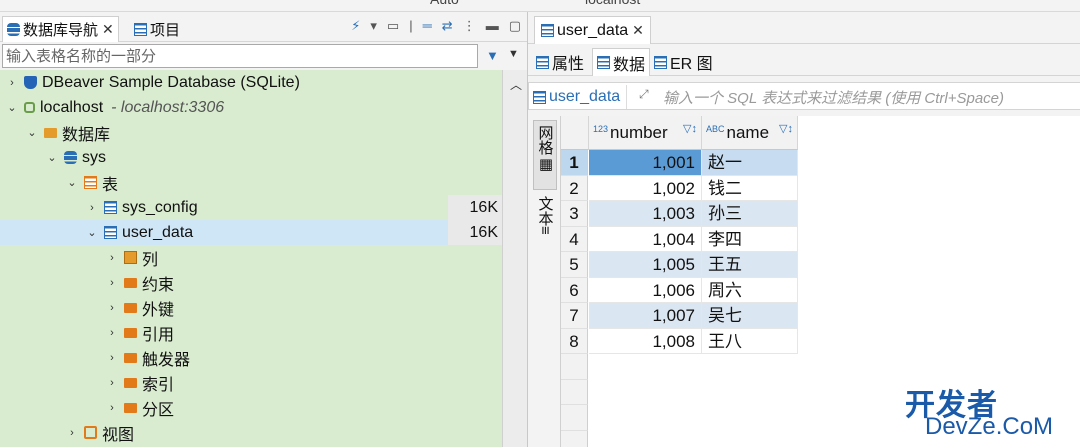 Image resolution: width=1080 pixels, height=447 pixels. I want to click on collapse-all-icon: ═, so click(427, 26).